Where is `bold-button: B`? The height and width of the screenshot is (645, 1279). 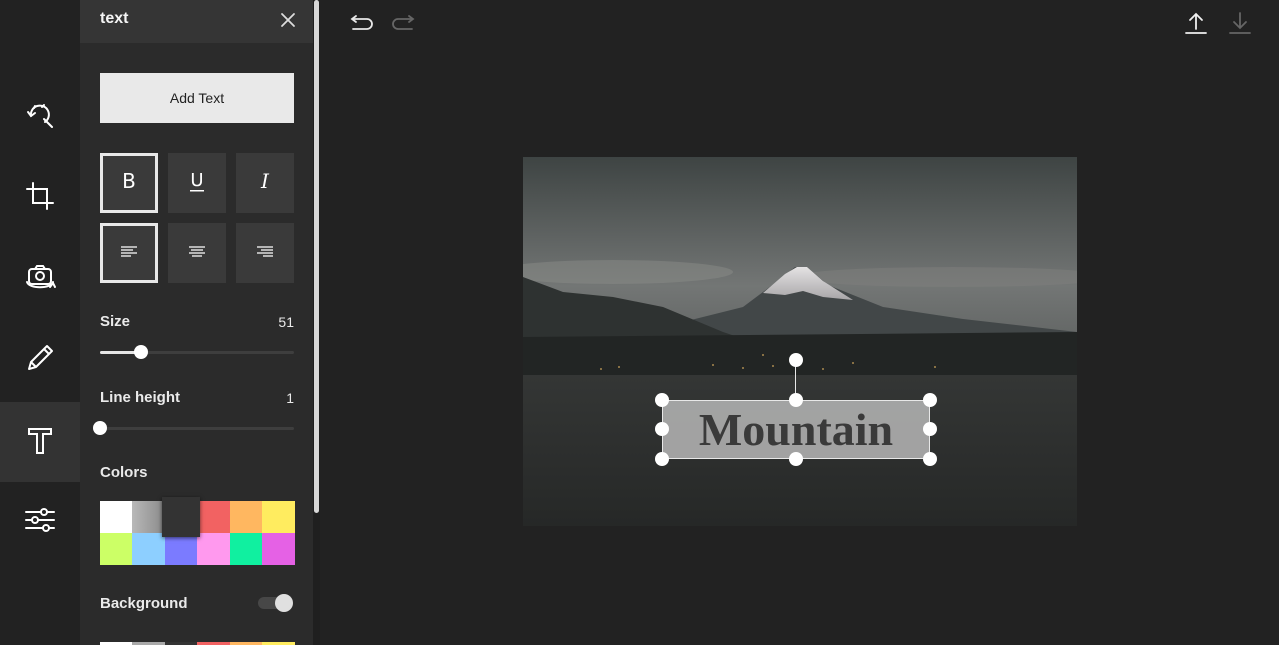
bold-button: B is located at coordinates (129, 183).